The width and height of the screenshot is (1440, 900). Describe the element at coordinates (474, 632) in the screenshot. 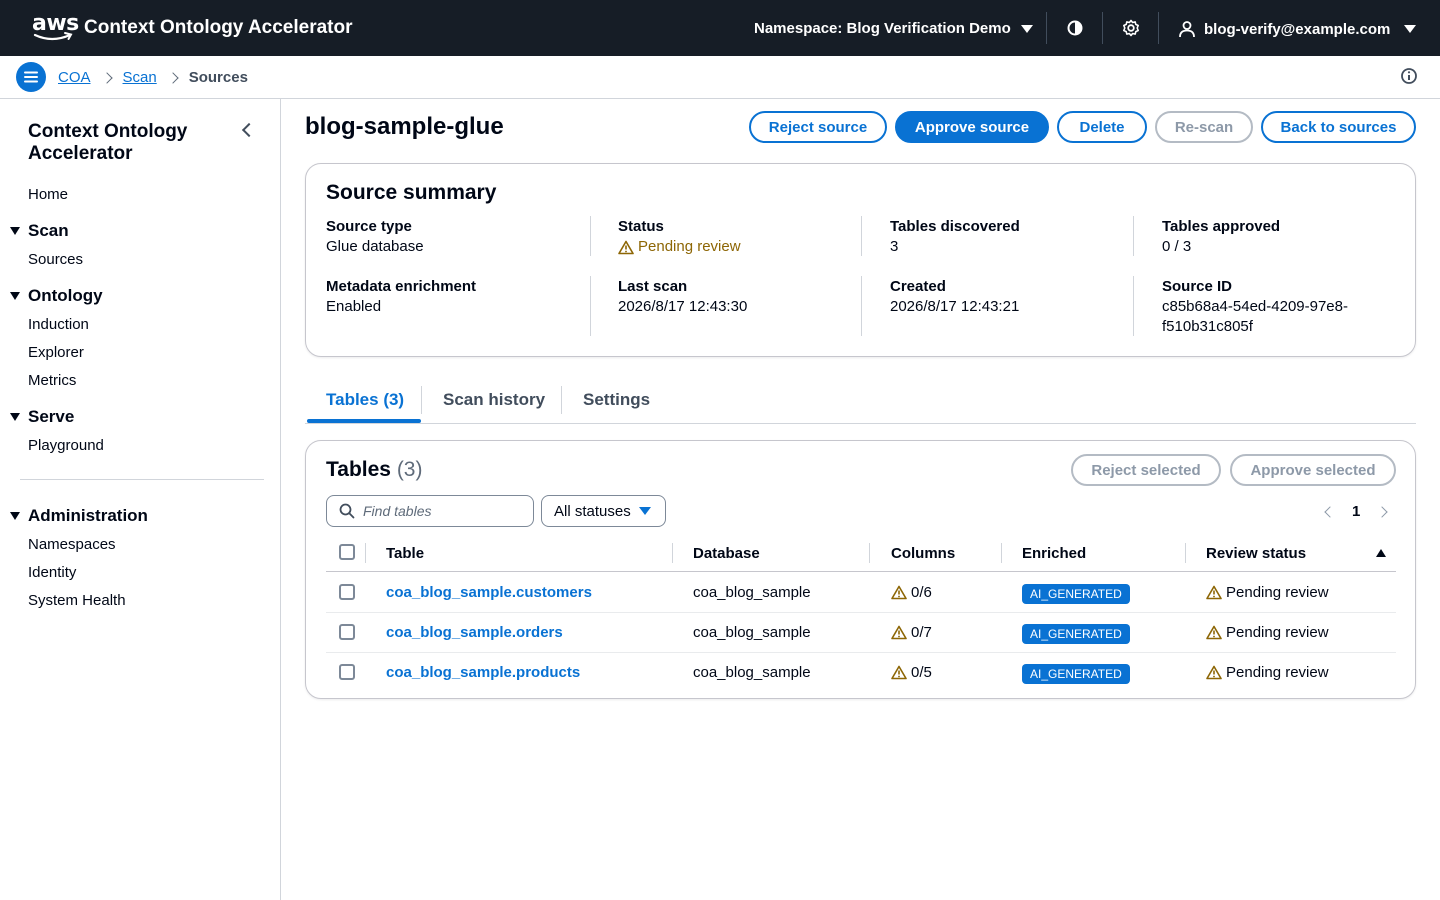

I see `table-link: coa_blog_sample.orders` at that location.